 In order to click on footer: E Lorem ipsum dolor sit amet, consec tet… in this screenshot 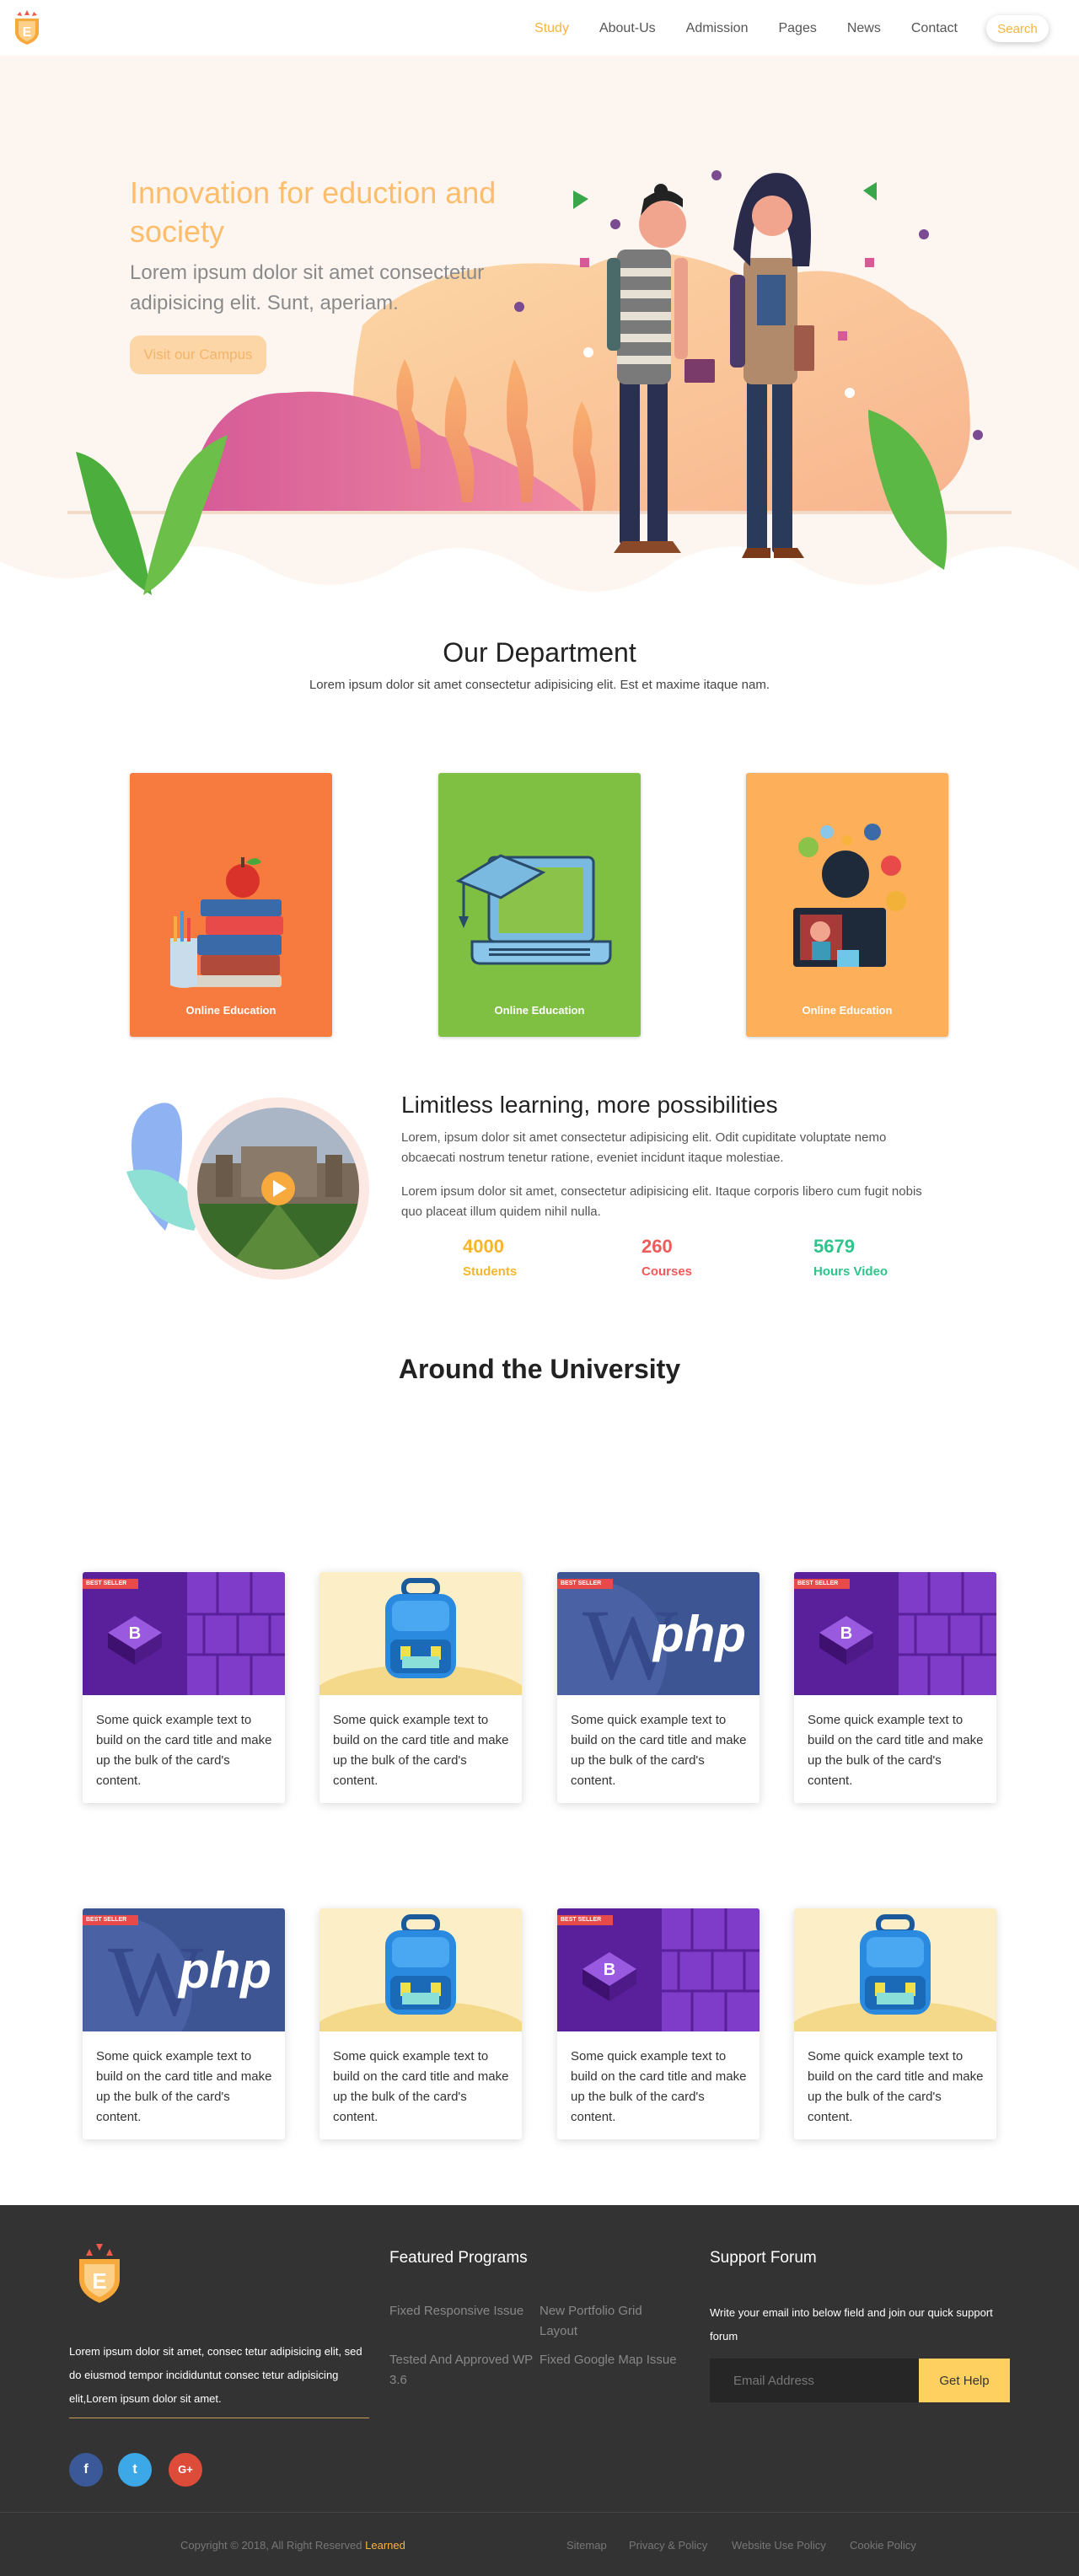, I will do `click(539, 2390)`.